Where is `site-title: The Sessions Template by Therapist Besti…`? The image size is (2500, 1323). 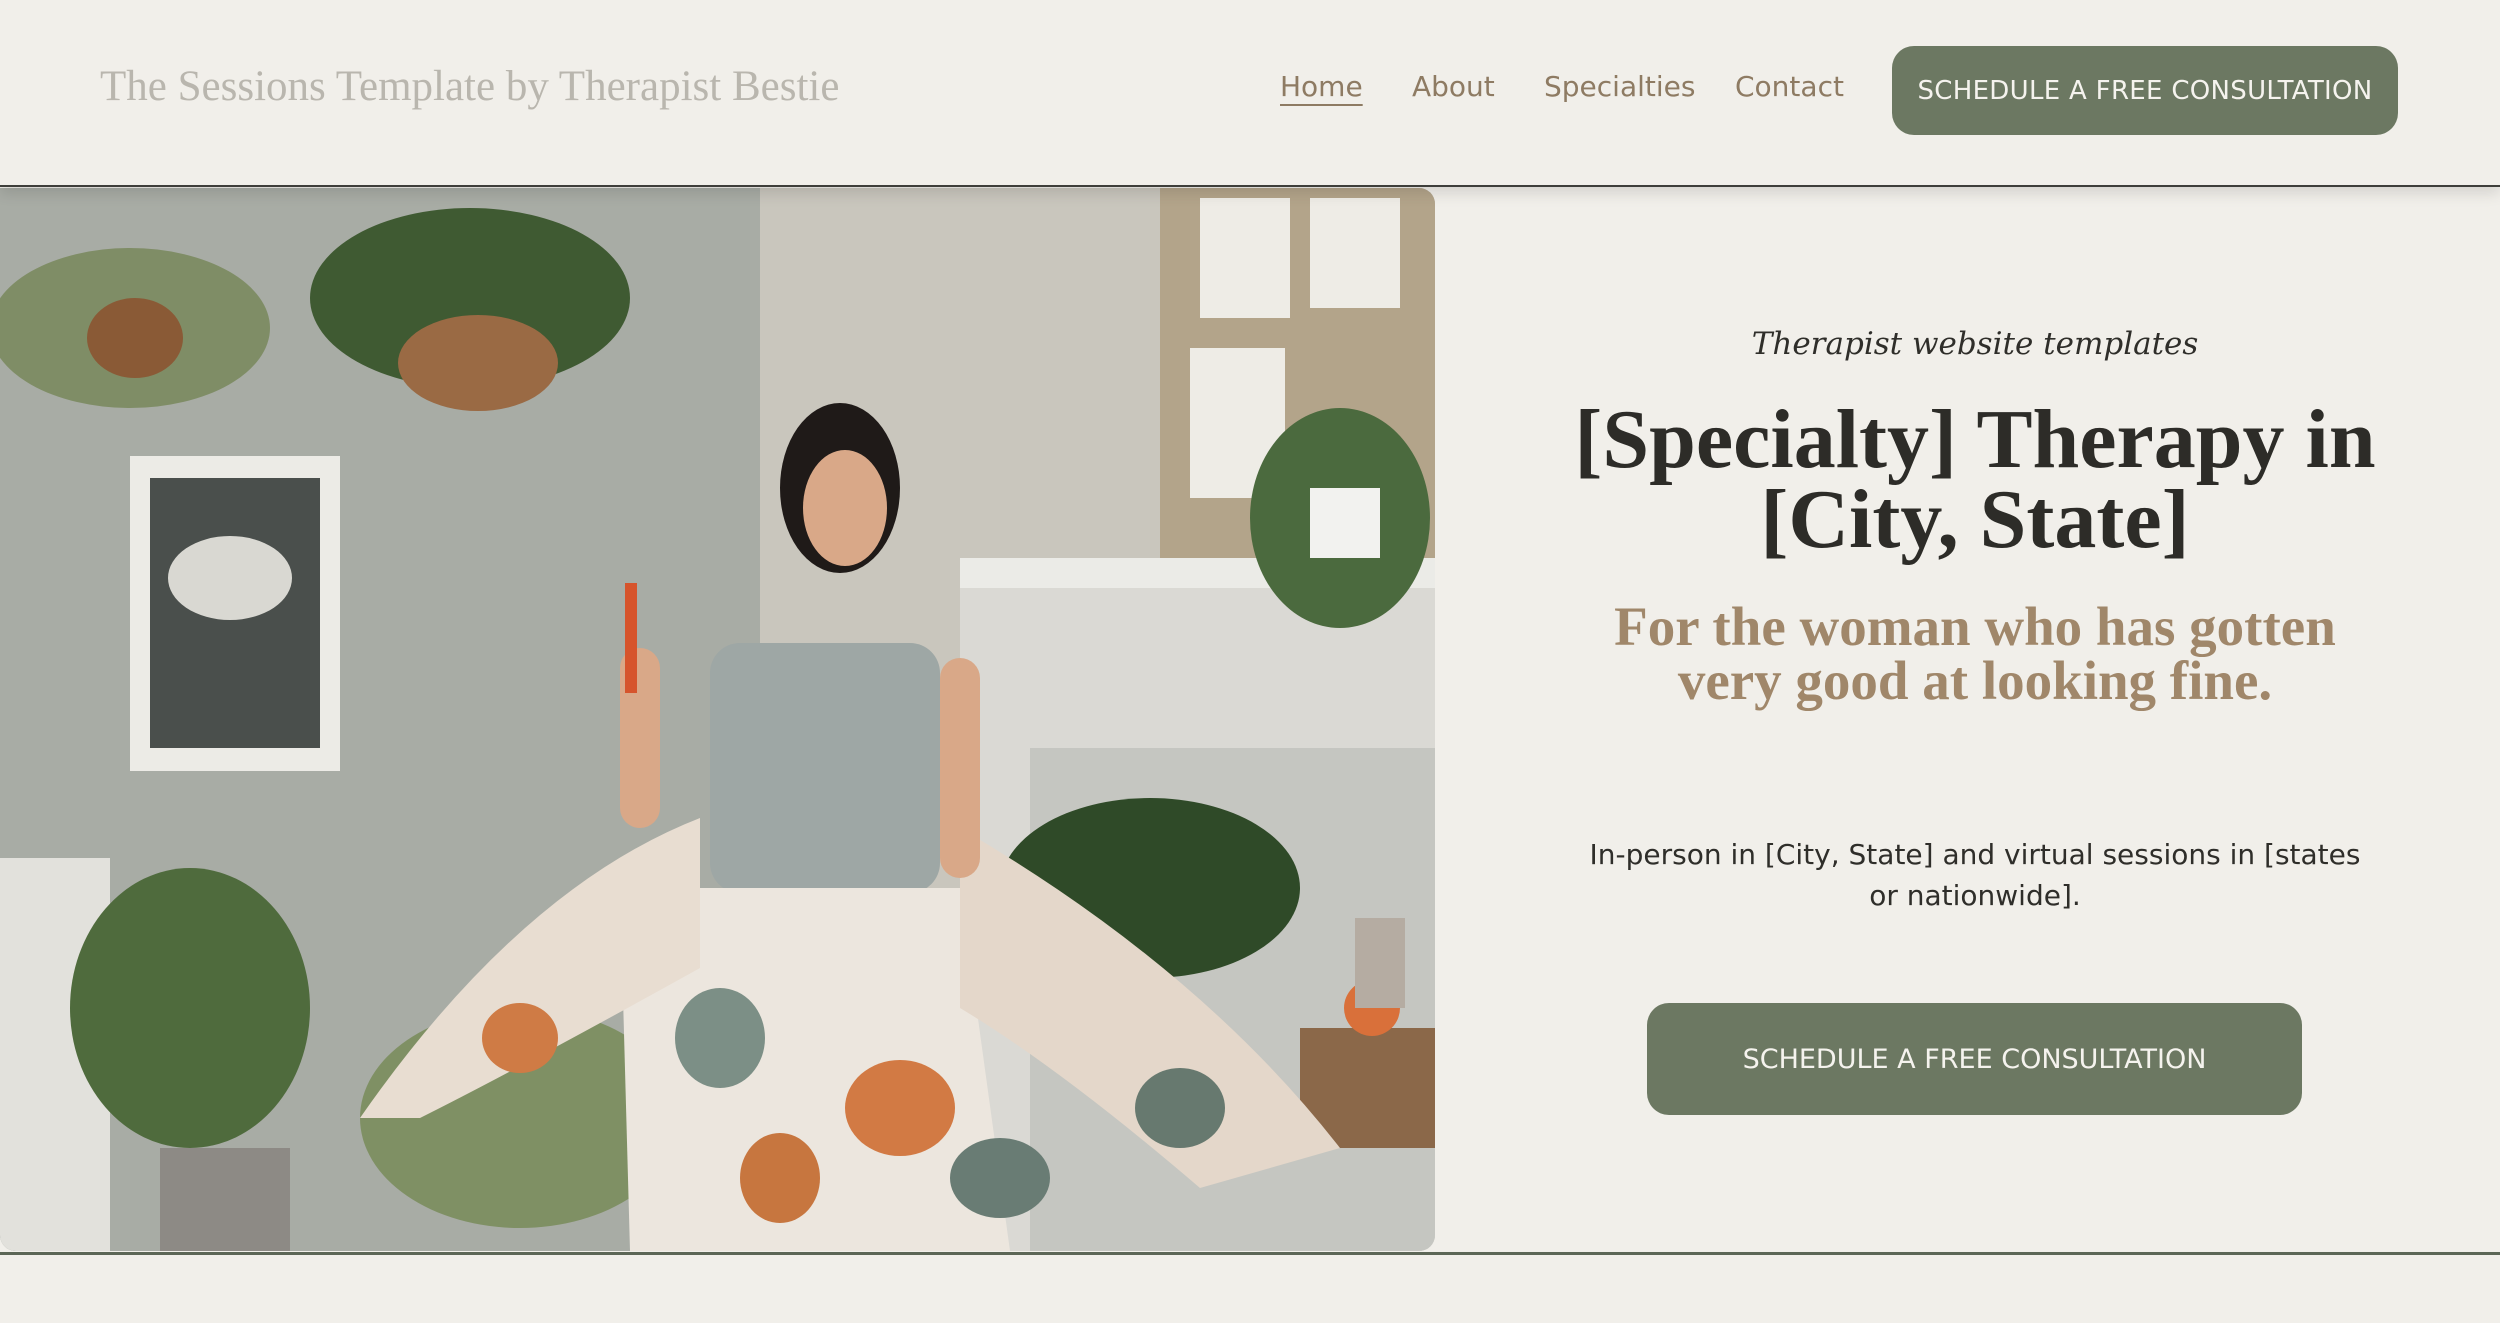 site-title: The Sessions Template by Therapist Besti… is located at coordinates (469, 86).